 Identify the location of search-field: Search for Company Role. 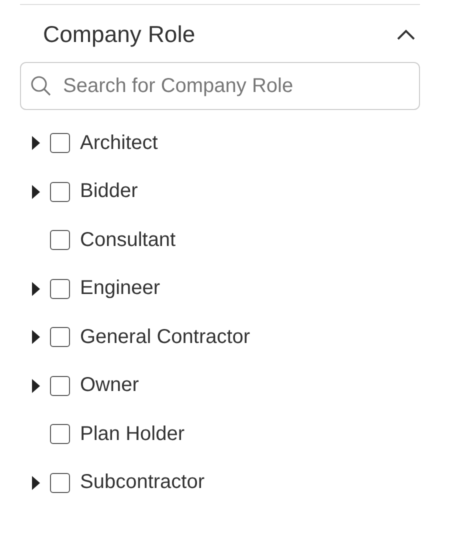
(220, 86).